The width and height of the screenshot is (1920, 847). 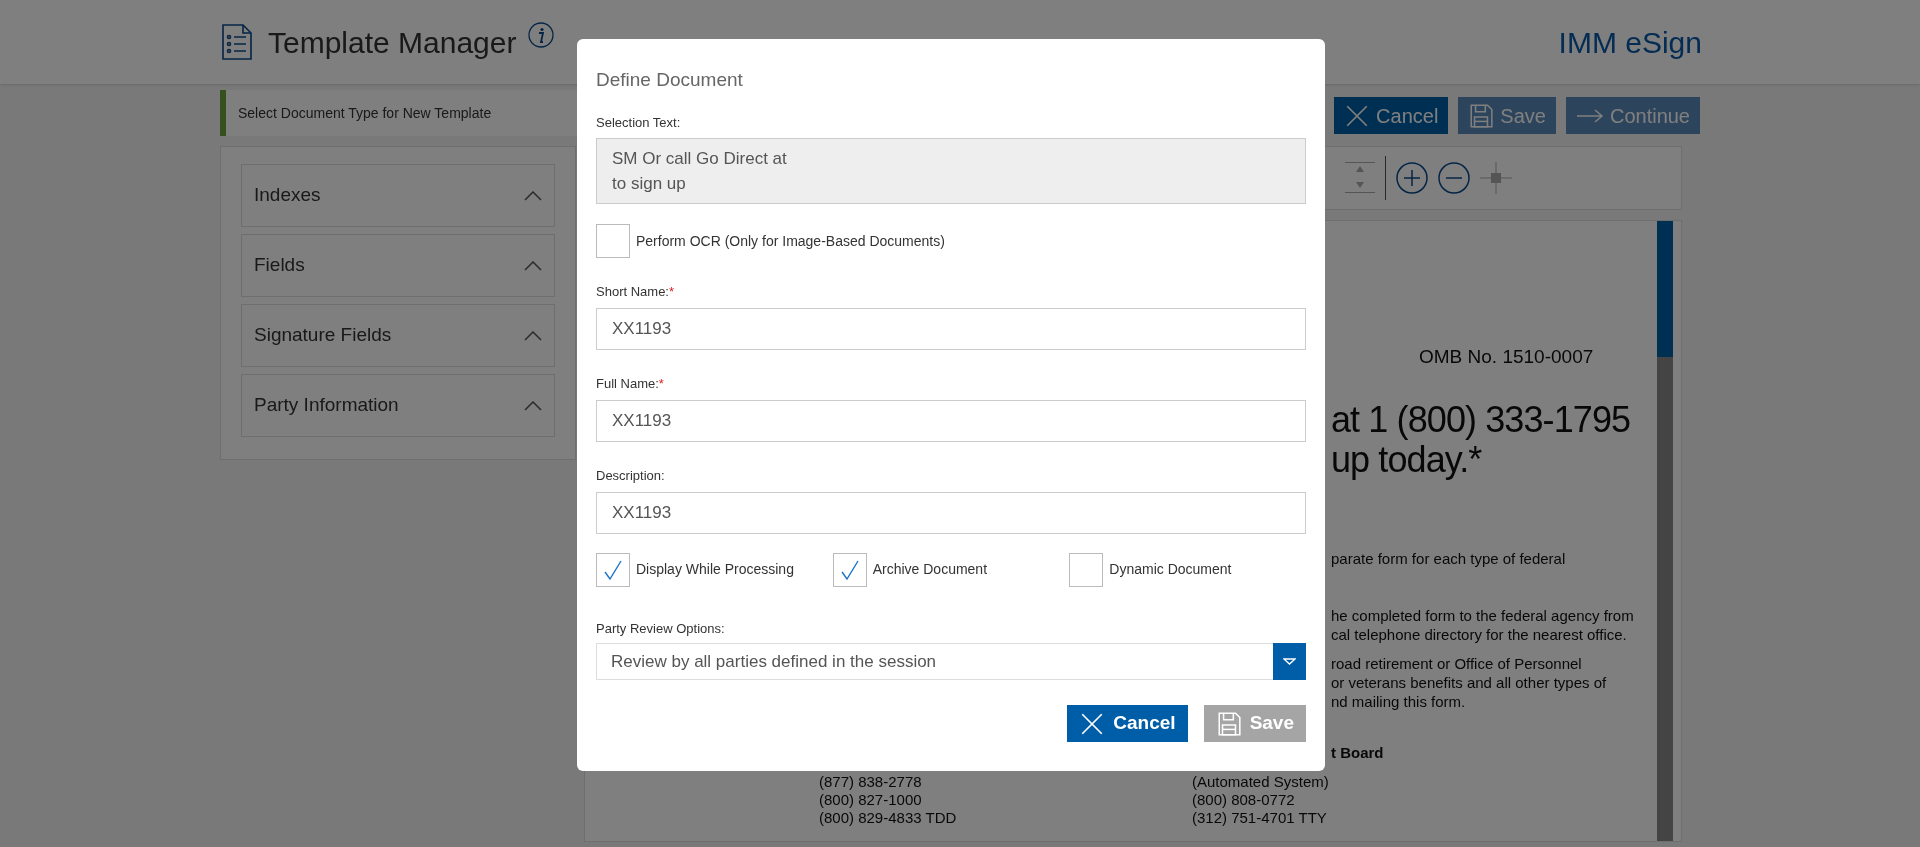 I want to click on dialog-title: Define Document, so click(x=670, y=80).